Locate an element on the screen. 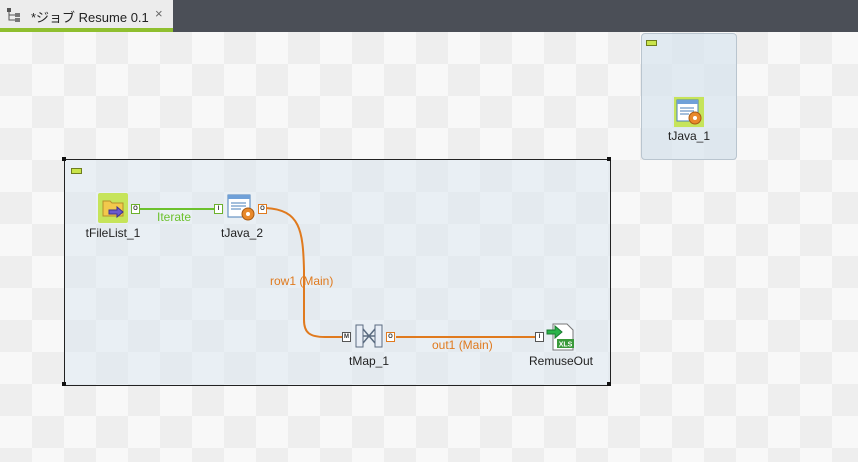 The image size is (858, 462). remuseout-label: RemuseOut is located at coordinates (561, 361).